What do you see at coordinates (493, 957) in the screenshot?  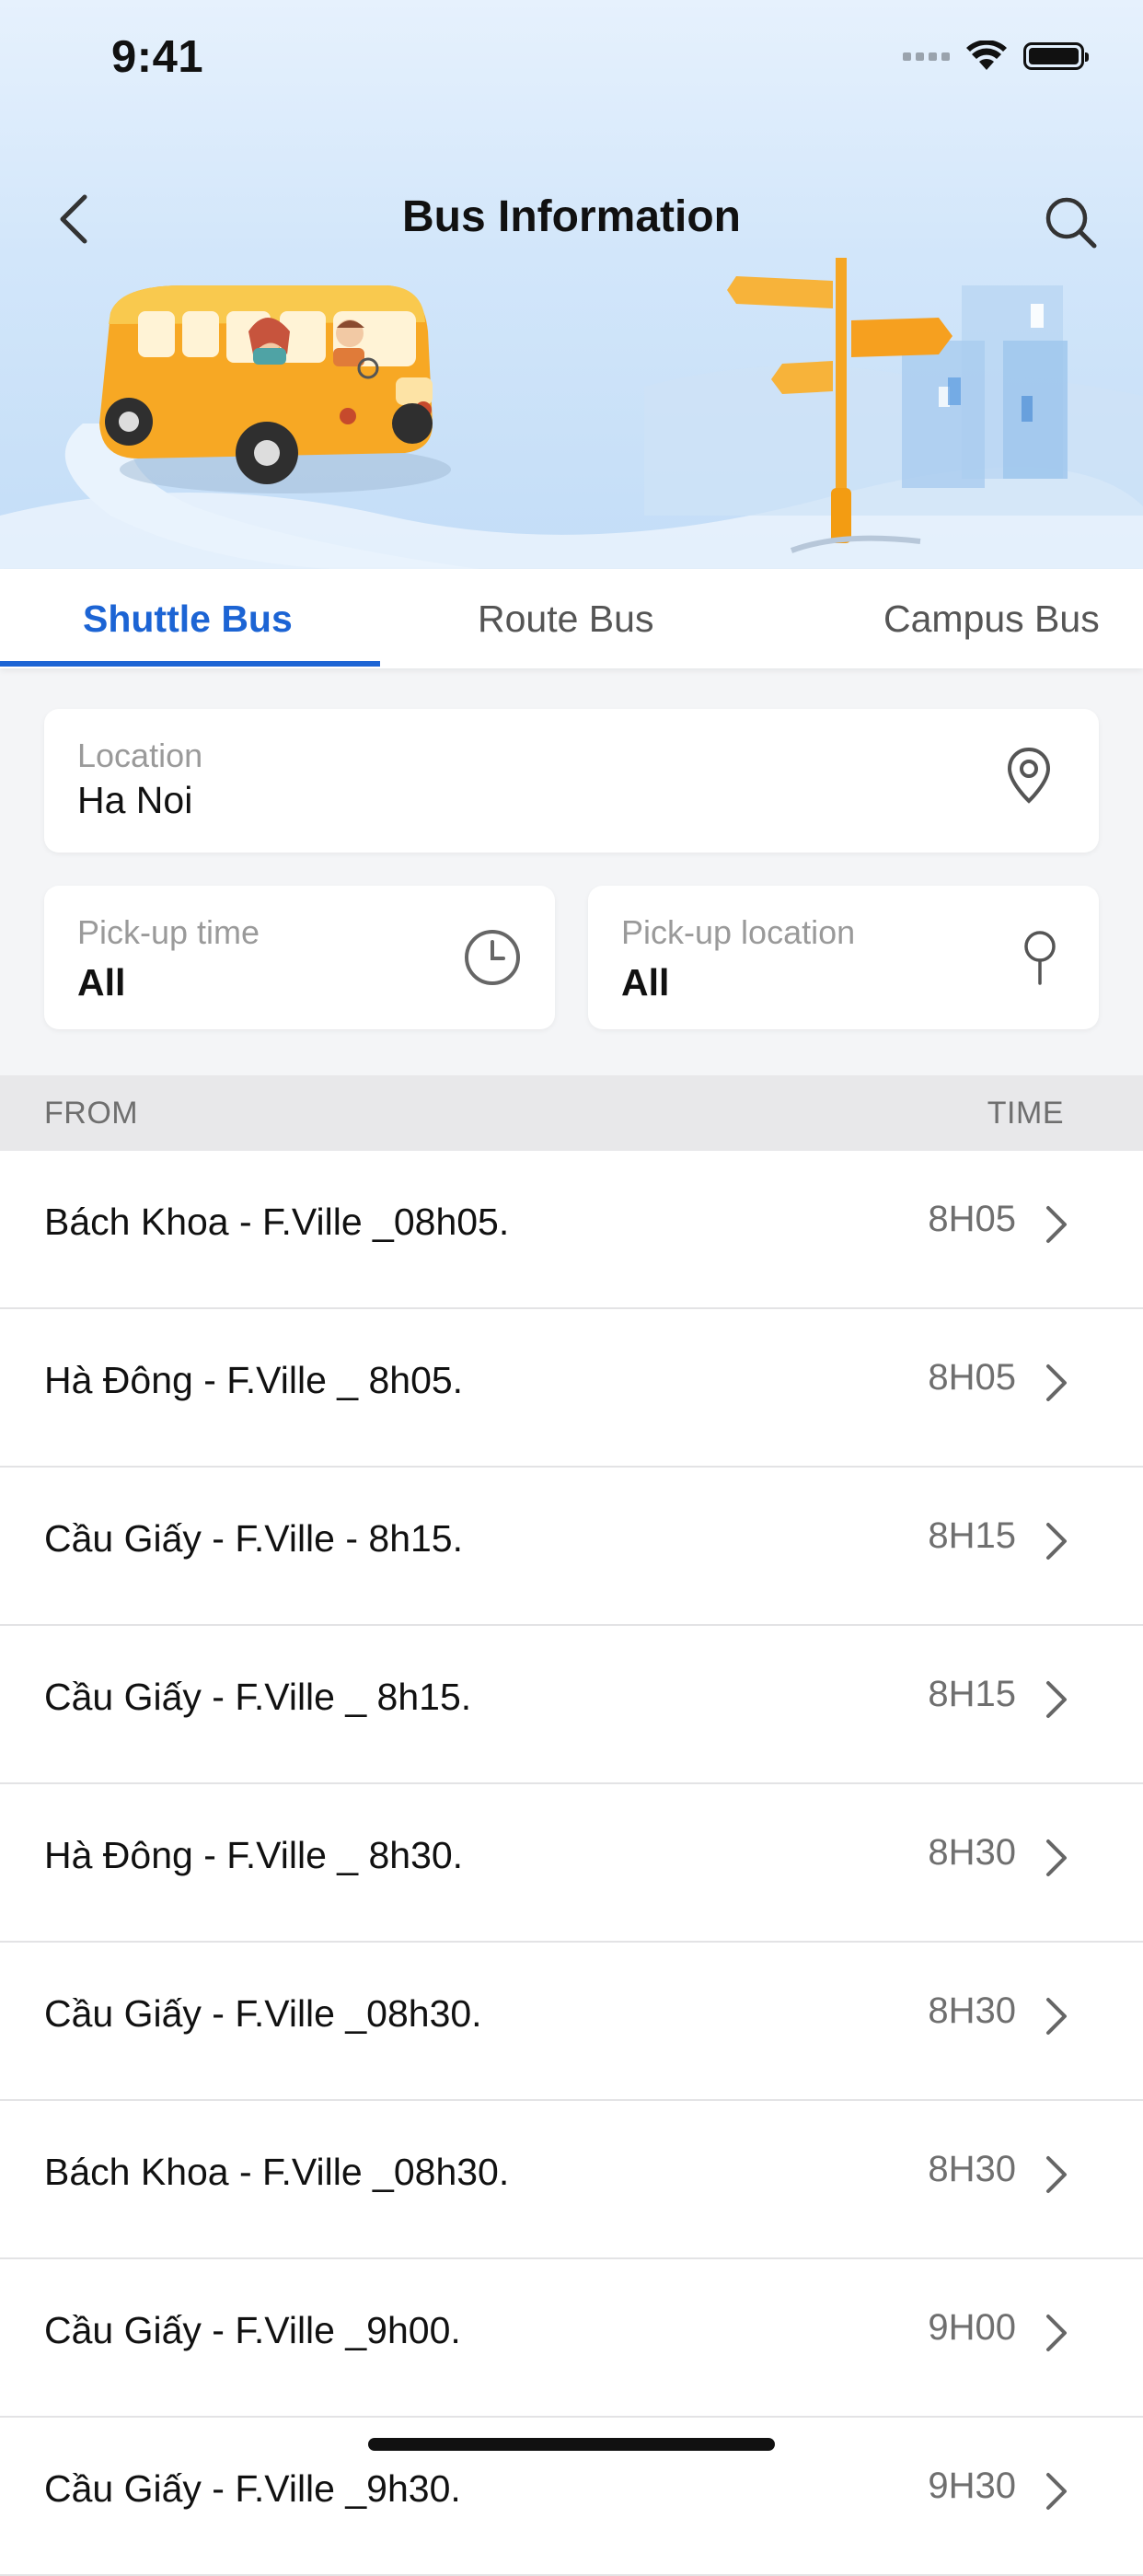 I see `clock-icon` at bounding box center [493, 957].